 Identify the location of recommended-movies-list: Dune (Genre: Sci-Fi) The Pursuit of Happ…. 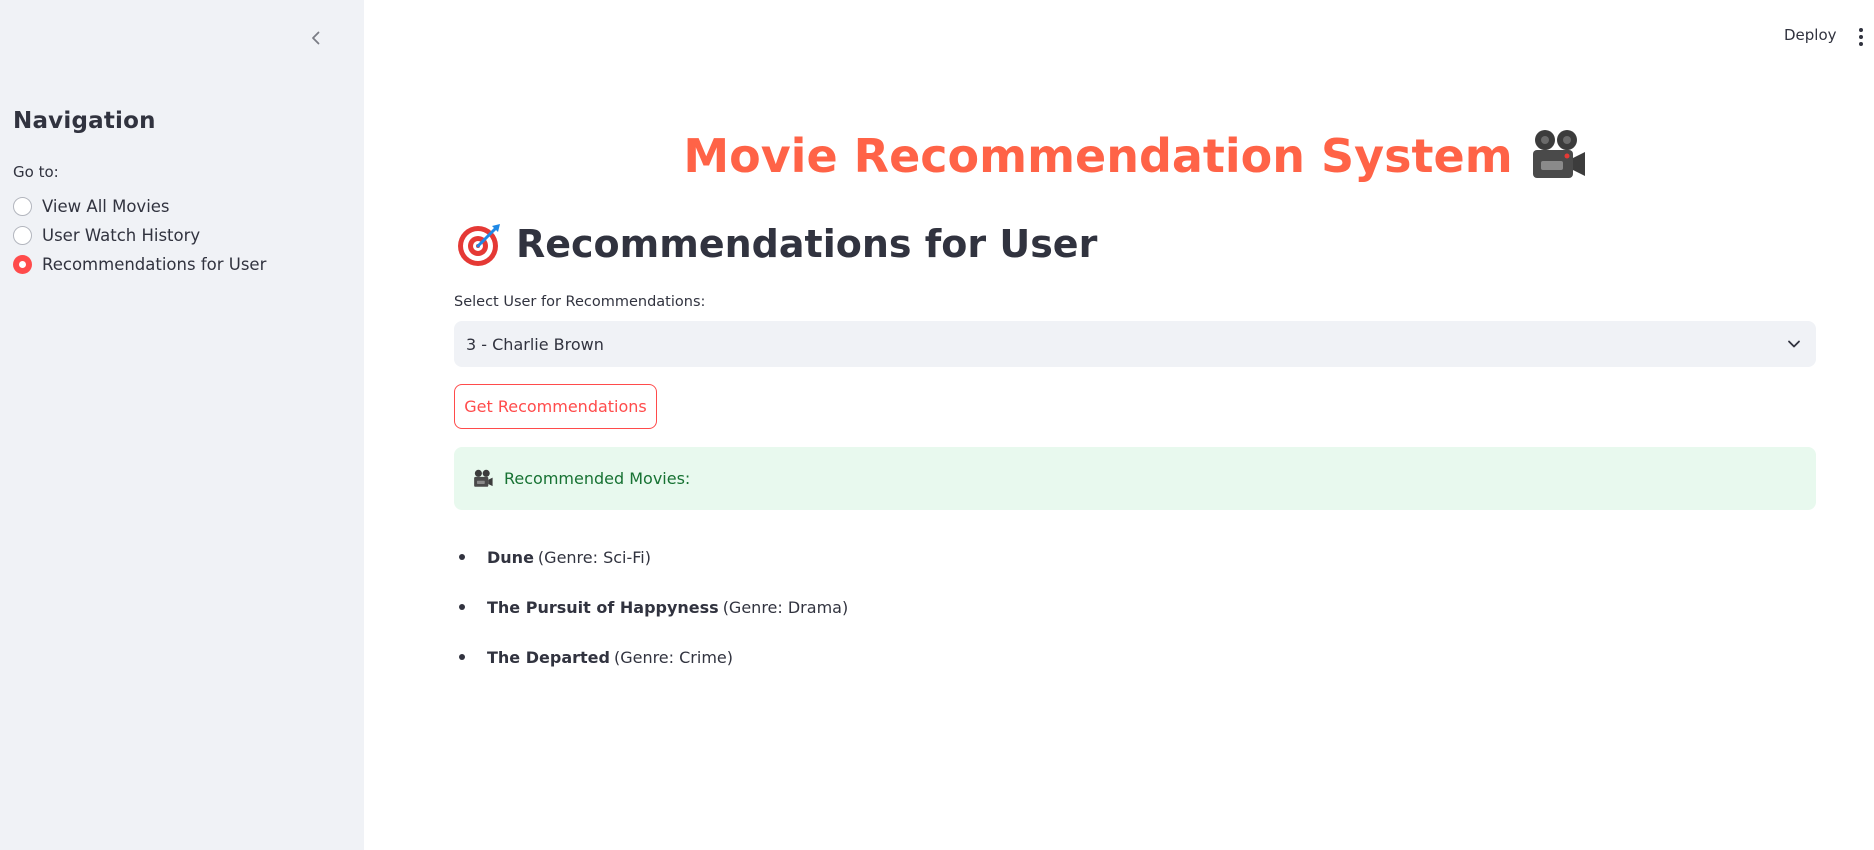
(954, 607).